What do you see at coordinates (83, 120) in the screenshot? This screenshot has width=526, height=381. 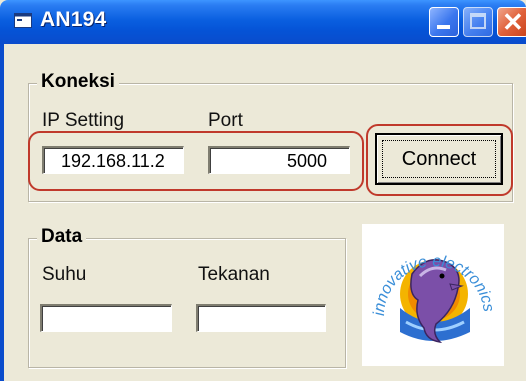 I see `ip-setting-label: IP Setting` at bounding box center [83, 120].